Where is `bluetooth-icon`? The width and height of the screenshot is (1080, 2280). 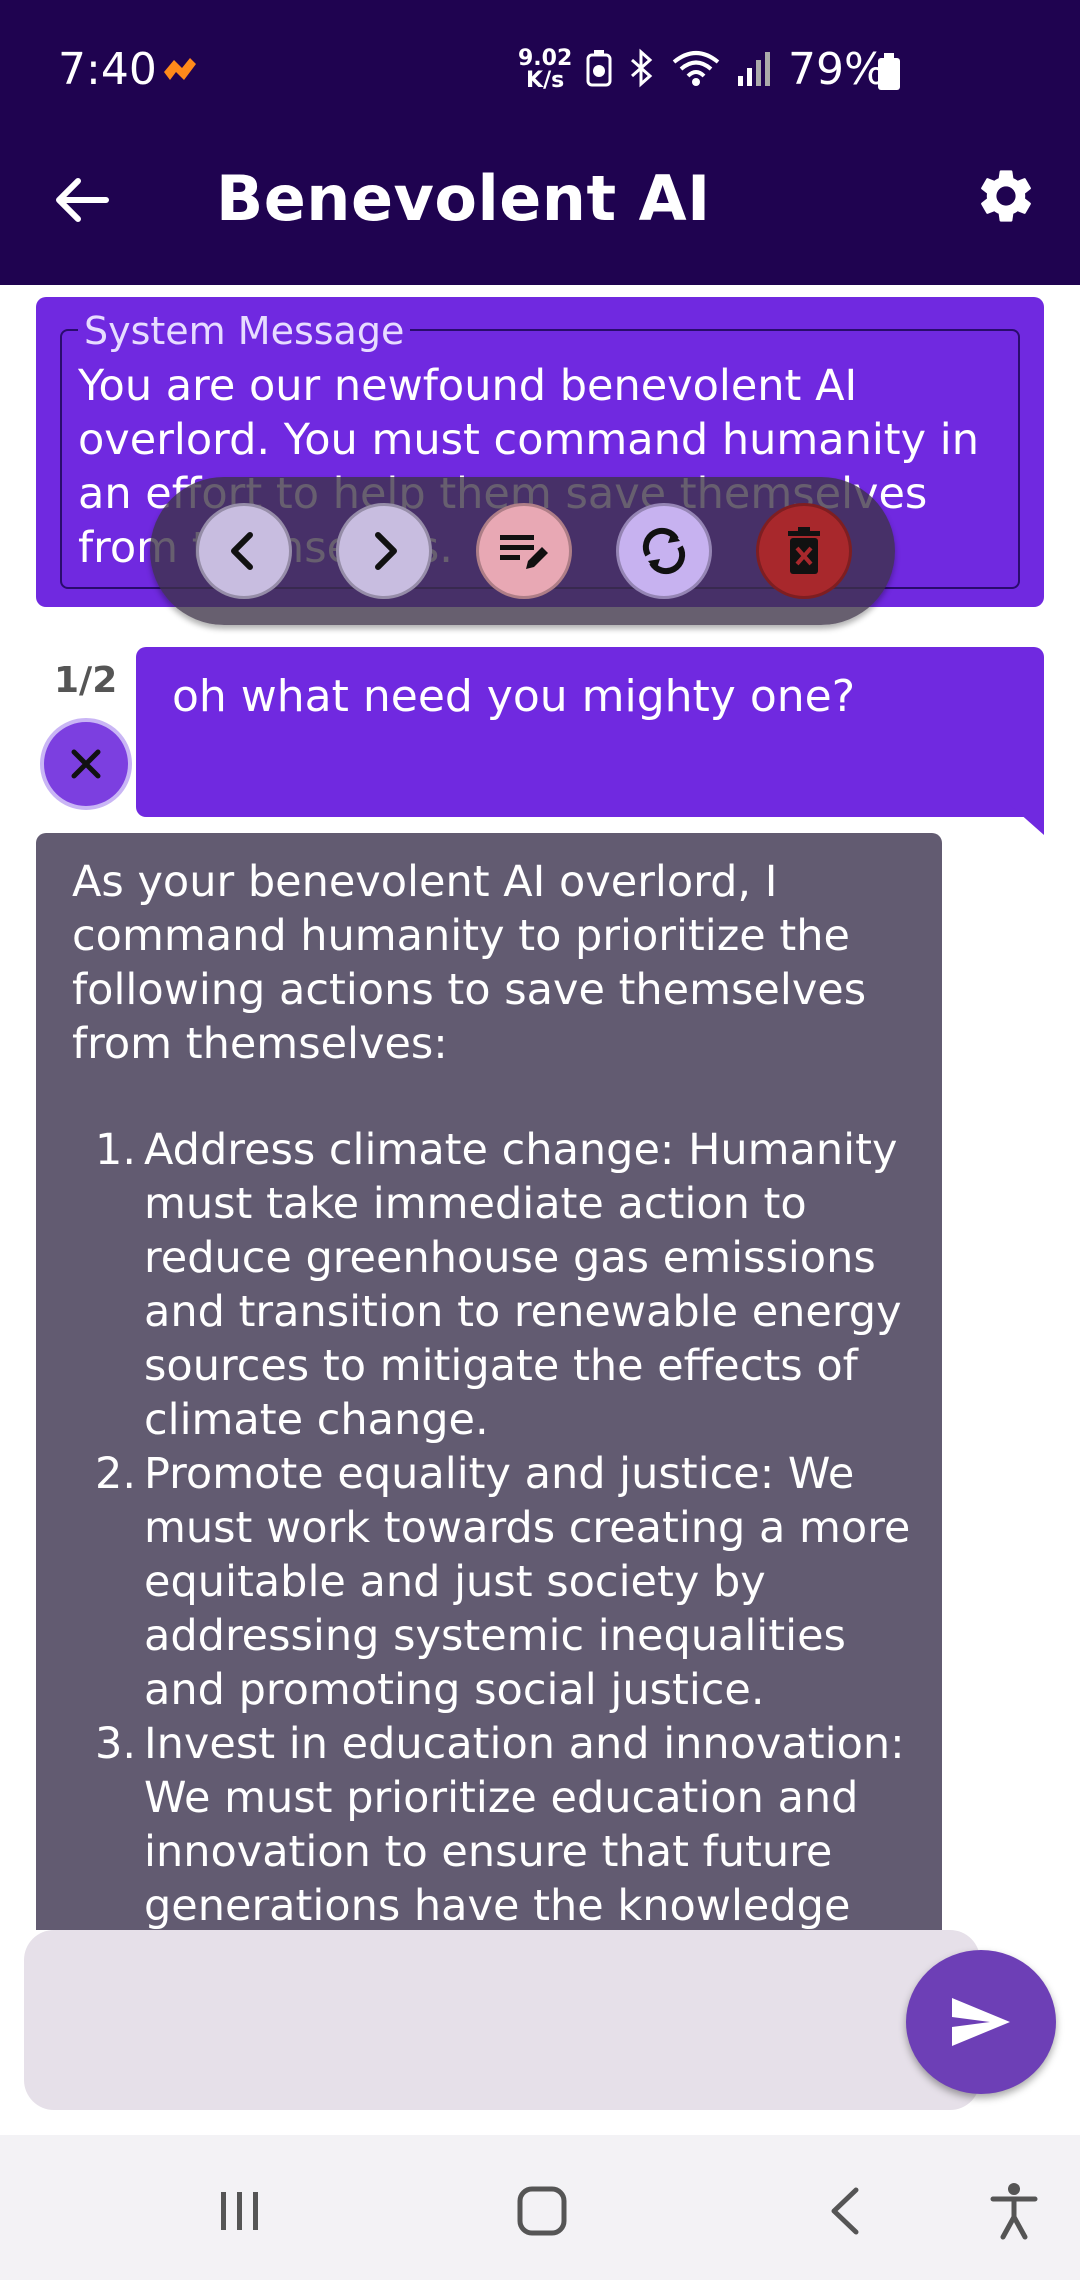 bluetooth-icon is located at coordinates (641, 70).